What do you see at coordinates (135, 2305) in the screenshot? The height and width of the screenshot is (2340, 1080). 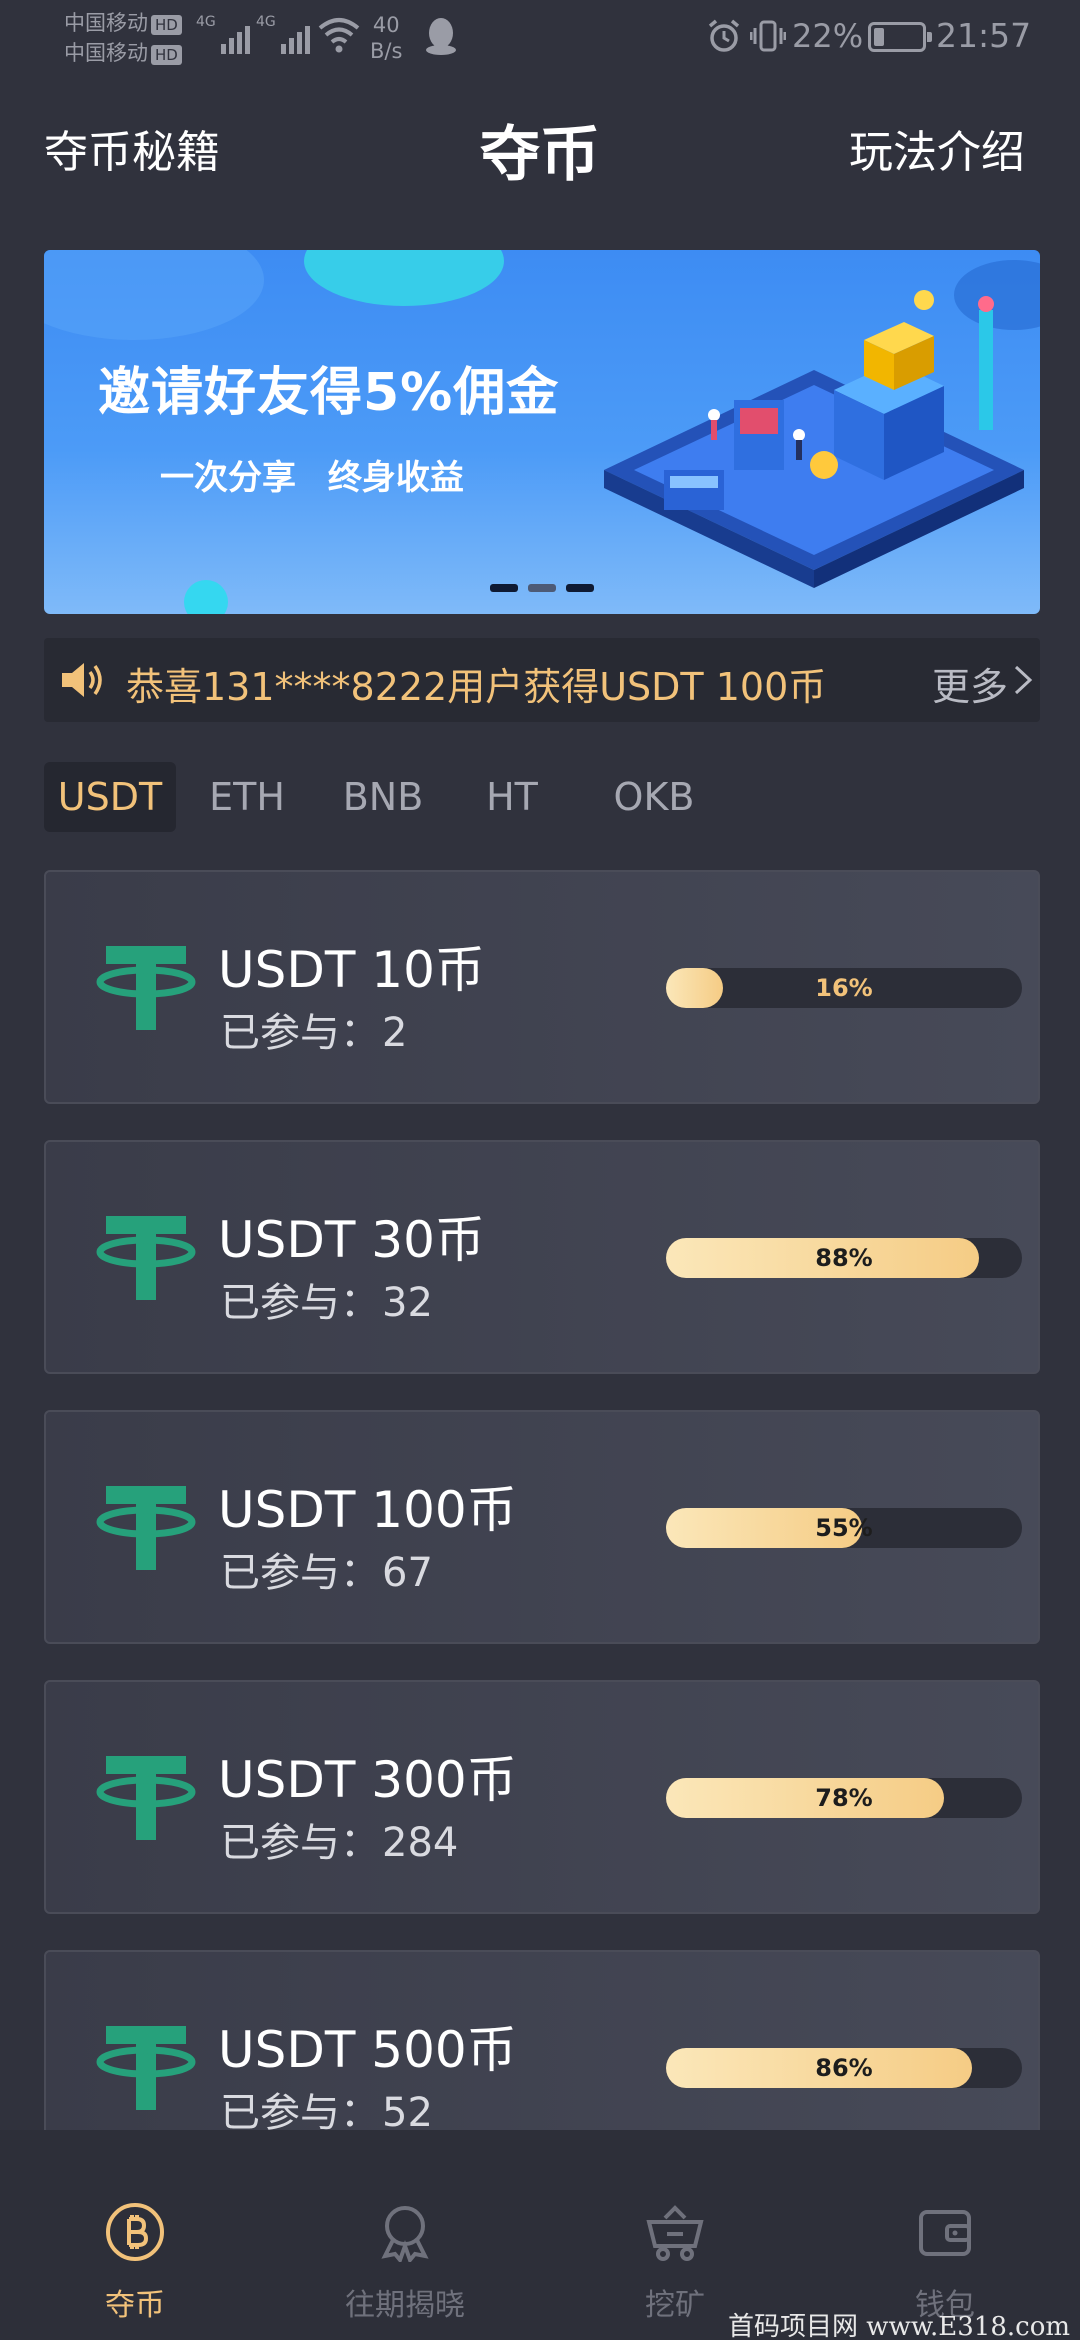 I see `nav-label: 夺币` at bounding box center [135, 2305].